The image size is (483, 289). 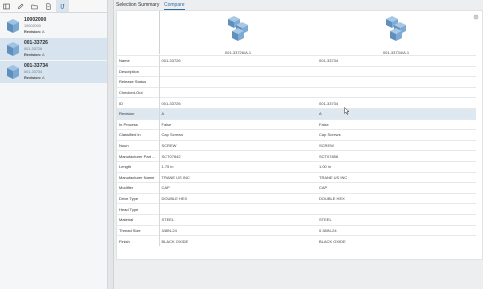 I want to click on part-1-value: False, so click(x=238, y=124).